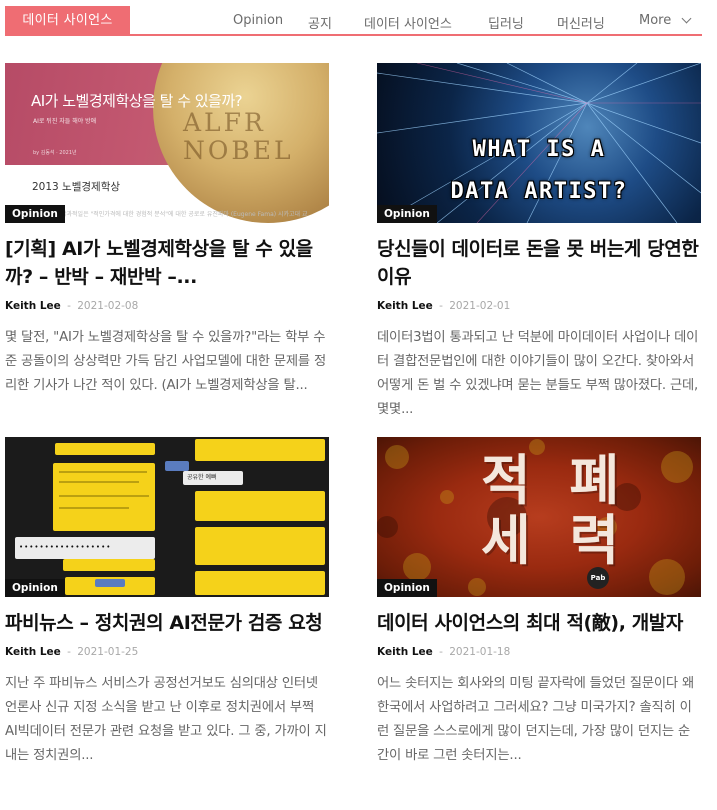 The image size is (717, 810). I want to click on header-accent-line, so click(353, 35).